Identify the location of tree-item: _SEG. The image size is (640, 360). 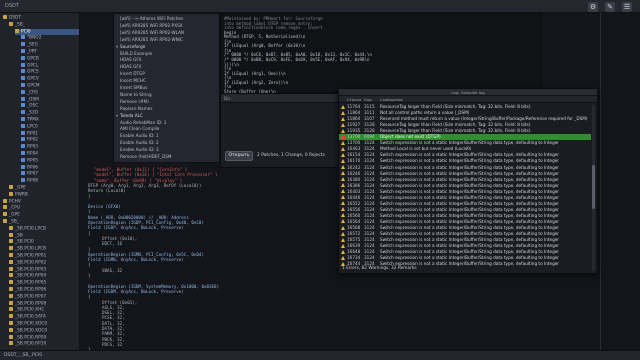
(50, 45).